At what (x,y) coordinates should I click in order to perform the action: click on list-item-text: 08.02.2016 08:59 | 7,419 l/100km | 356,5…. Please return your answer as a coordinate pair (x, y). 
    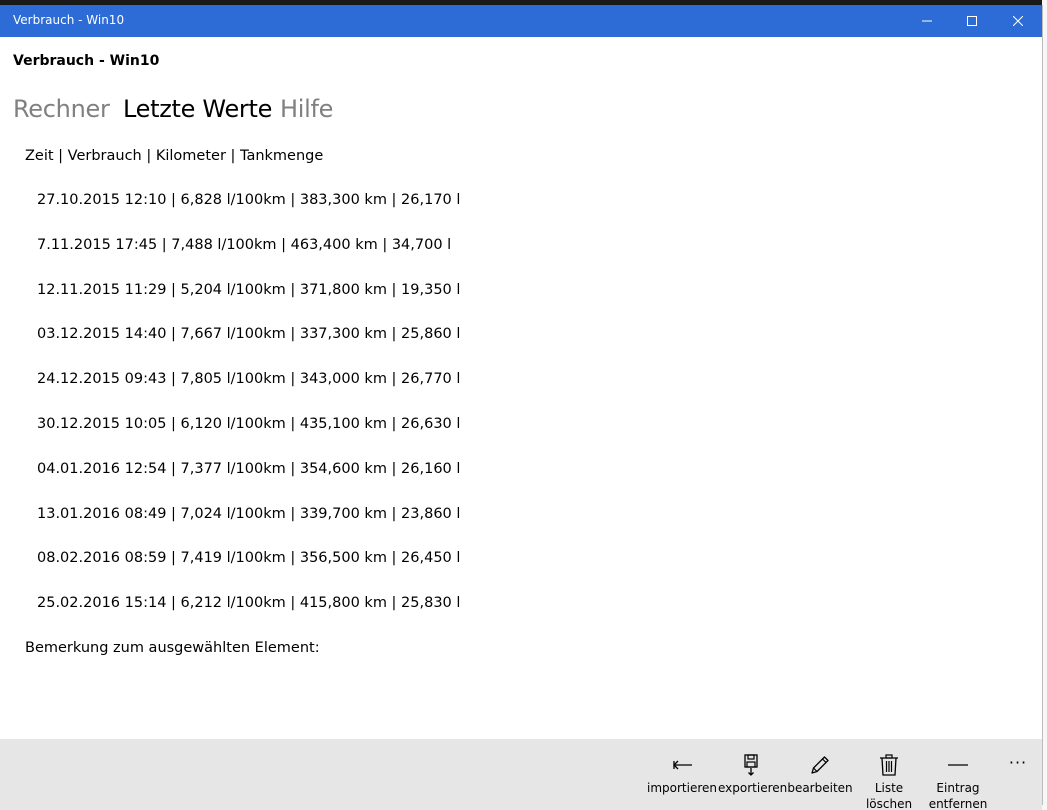
    Looking at the image, I should click on (249, 558).